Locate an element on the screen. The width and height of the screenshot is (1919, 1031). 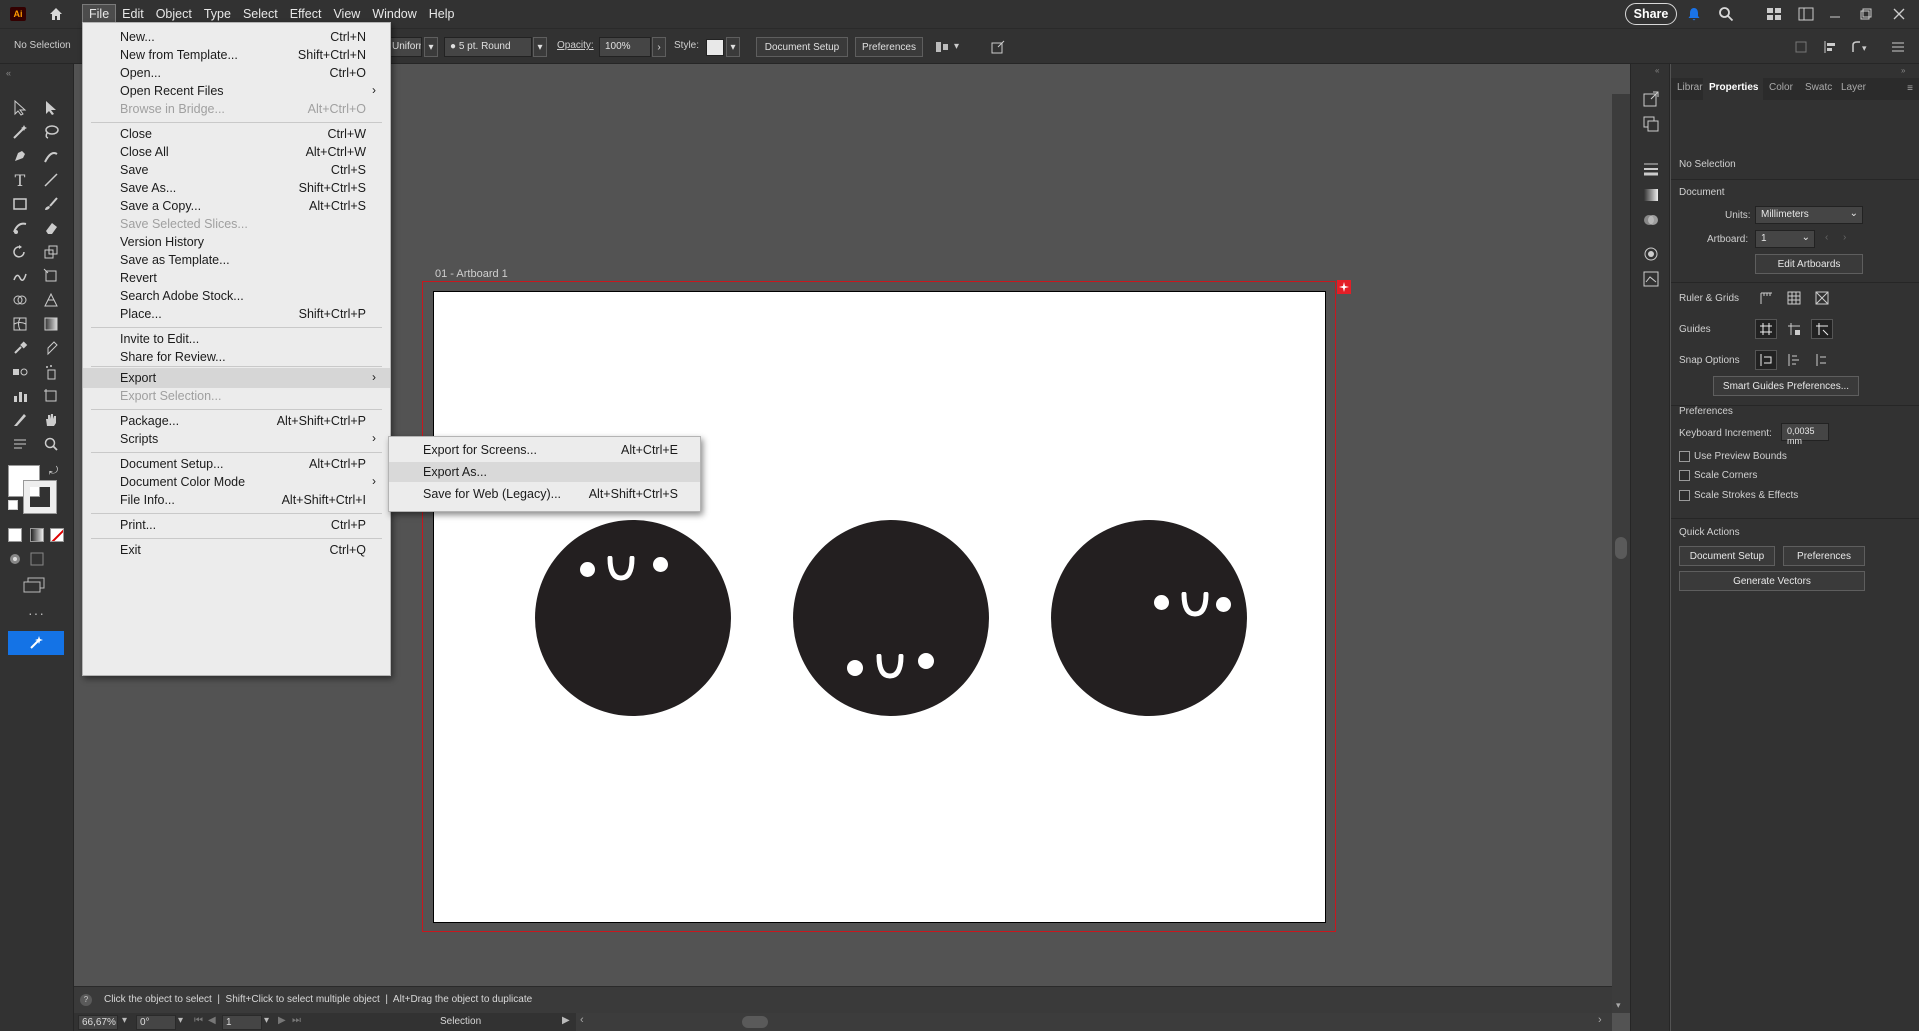
scale-corners-checkbox is located at coordinates (1684, 475).